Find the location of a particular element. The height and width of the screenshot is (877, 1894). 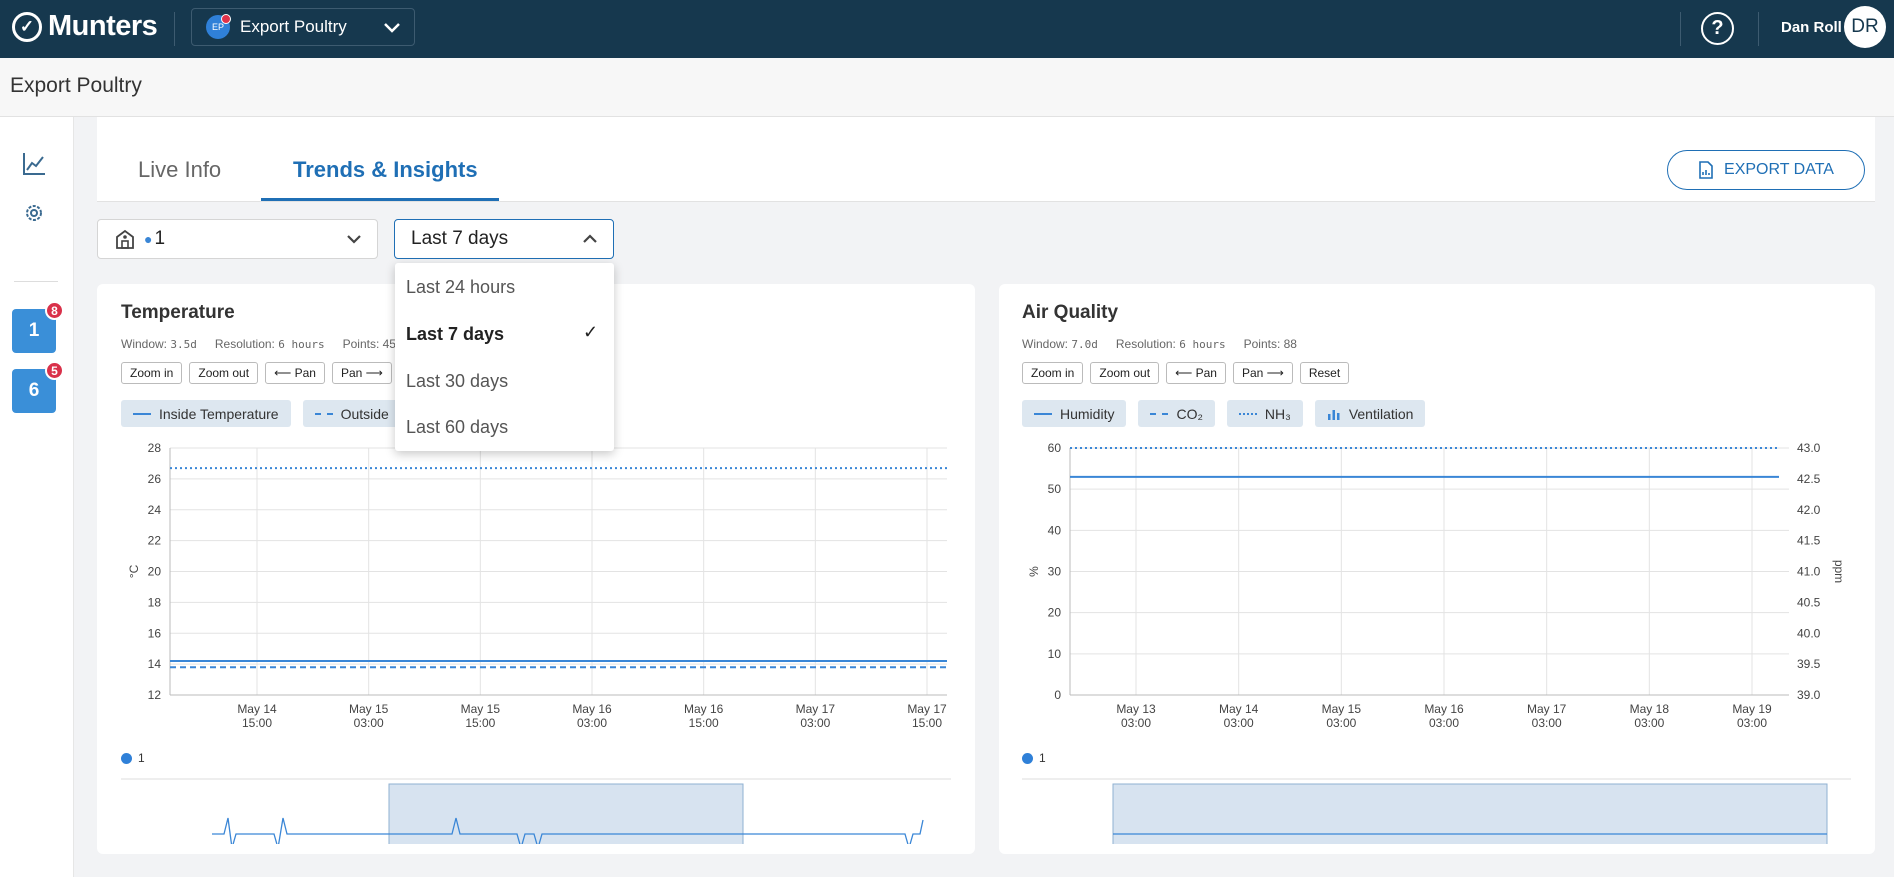

x-tick-label: May 13 is located at coordinates (1136, 709).